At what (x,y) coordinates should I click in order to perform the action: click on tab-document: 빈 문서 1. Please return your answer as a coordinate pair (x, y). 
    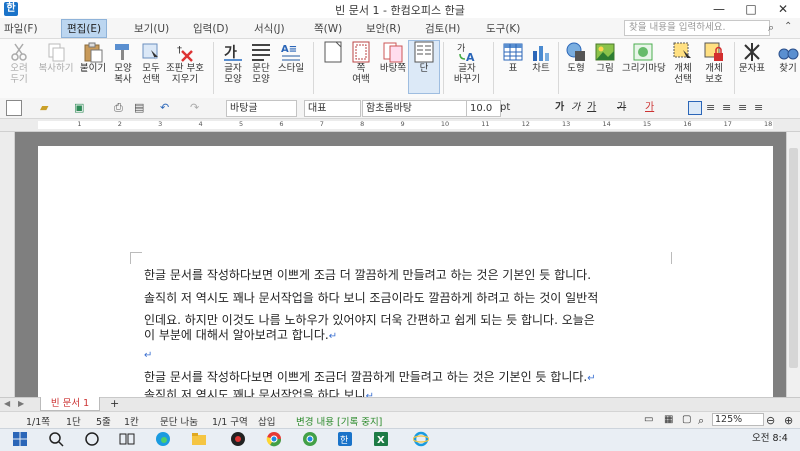
    Looking at the image, I should click on (70, 404).